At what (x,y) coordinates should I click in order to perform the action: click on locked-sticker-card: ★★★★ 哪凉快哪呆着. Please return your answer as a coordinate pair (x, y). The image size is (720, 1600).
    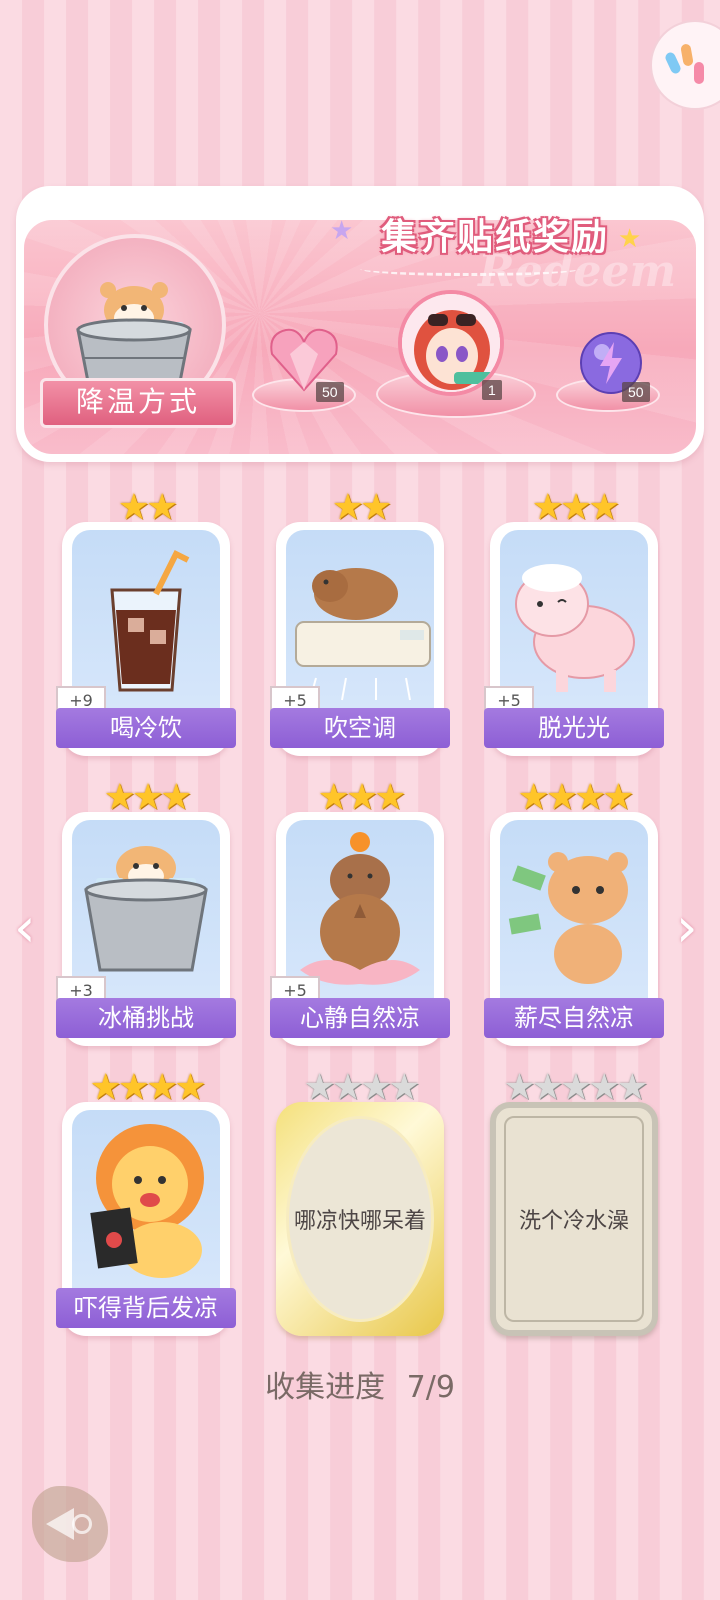
    Looking at the image, I should click on (360, 1203).